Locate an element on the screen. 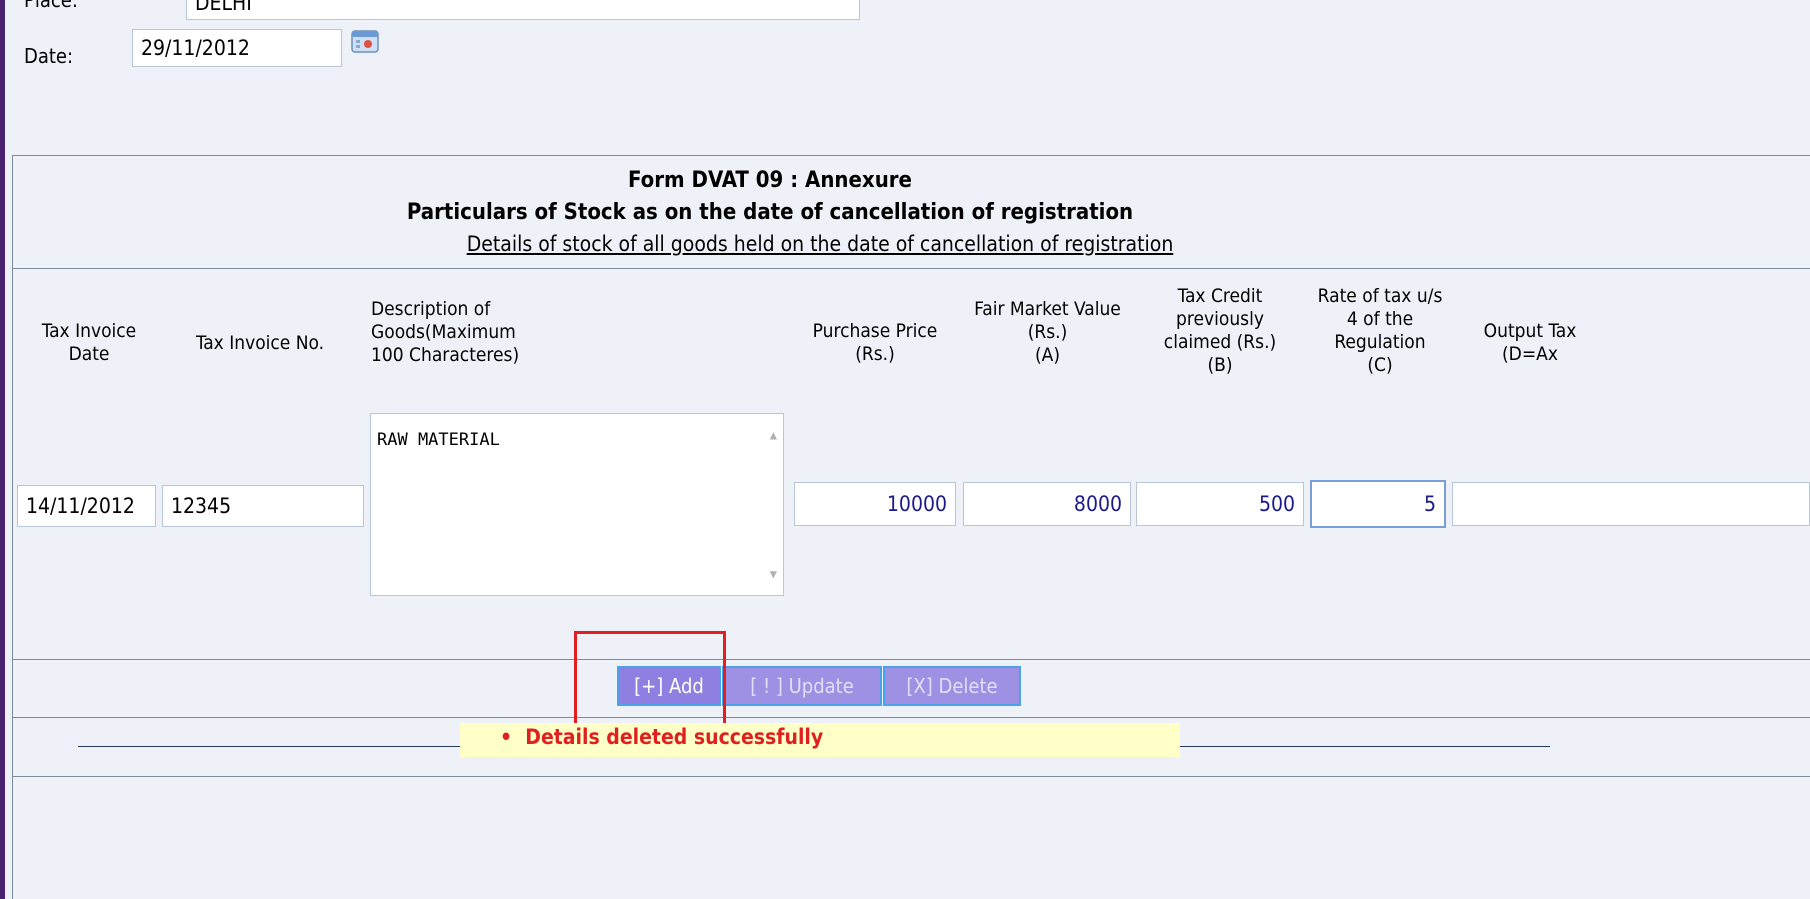 The image size is (1810, 899). message-rule-left is located at coordinates (269, 746).